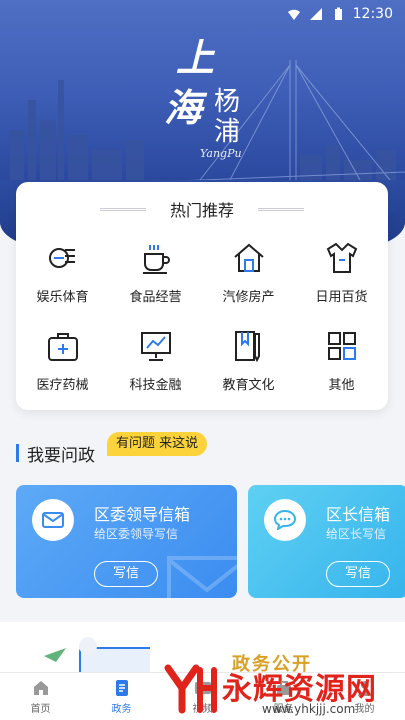 The height and width of the screenshot is (720, 405). Describe the element at coordinates (62, 278) in the screenshot. I see `category-entertainment: 娱乐体育` at that location.